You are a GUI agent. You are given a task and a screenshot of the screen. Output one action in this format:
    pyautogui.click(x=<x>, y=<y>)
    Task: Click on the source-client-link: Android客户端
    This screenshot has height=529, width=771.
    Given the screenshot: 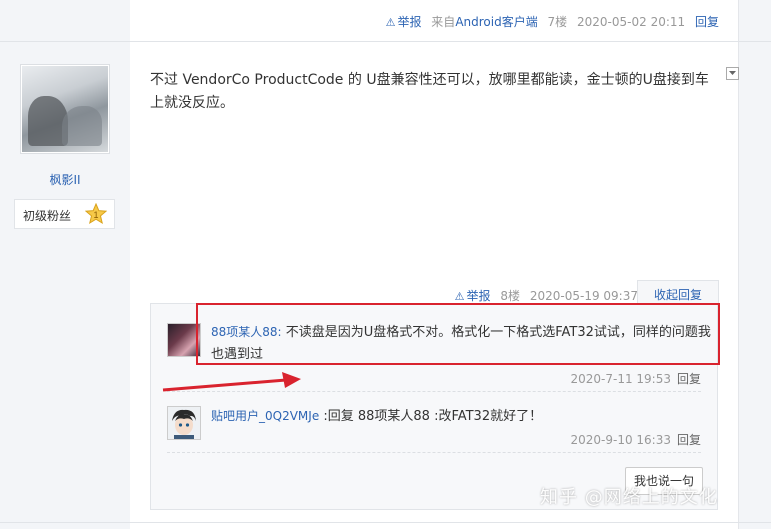 What is the action you would take?
    pyautogui.click(x=496, y=22)
    